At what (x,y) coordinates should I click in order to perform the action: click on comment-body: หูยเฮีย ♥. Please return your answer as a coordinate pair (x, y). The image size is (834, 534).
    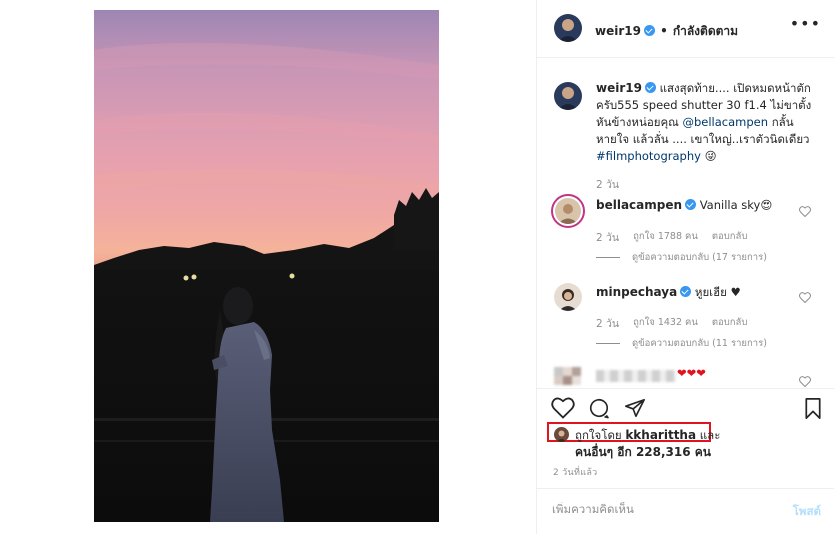
    Looking at the image, I should click on (717, 292).